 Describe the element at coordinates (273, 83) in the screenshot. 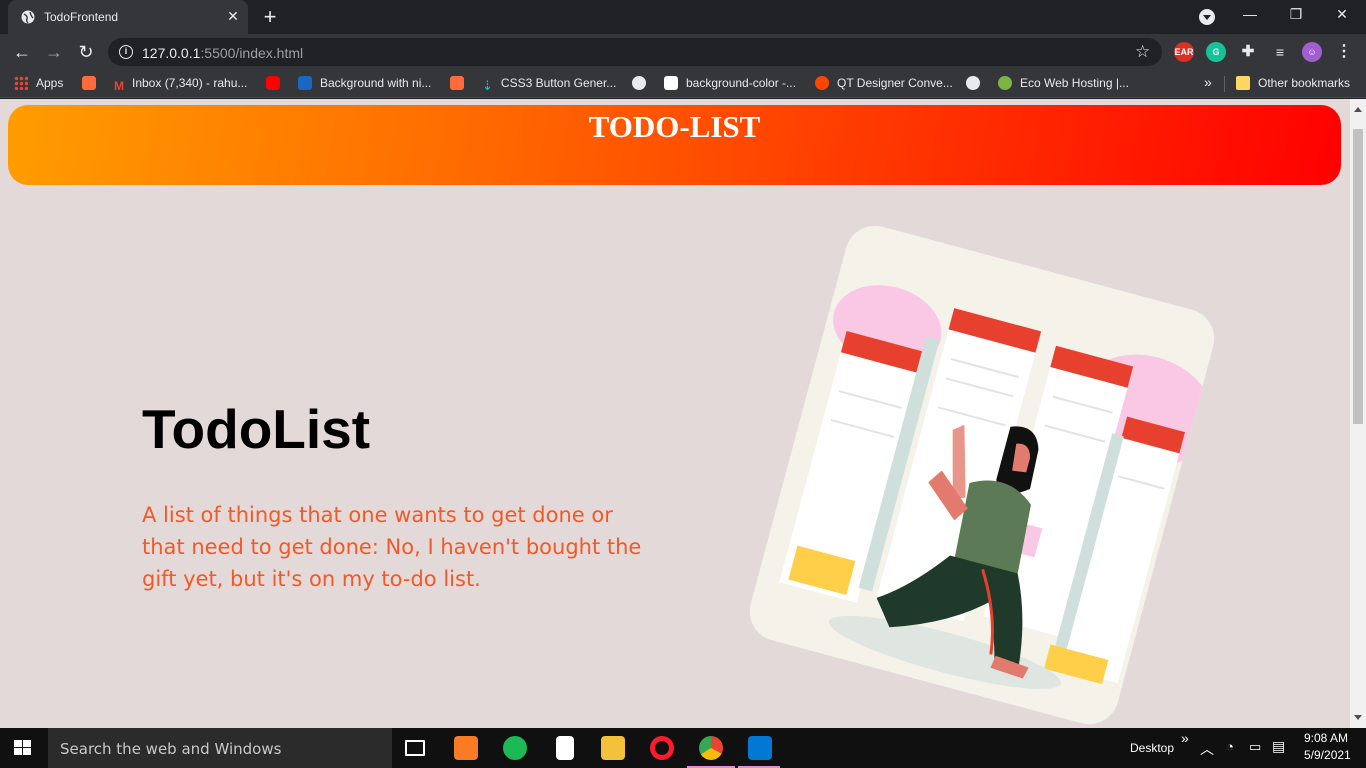

I see `youtube-icon` at that location.